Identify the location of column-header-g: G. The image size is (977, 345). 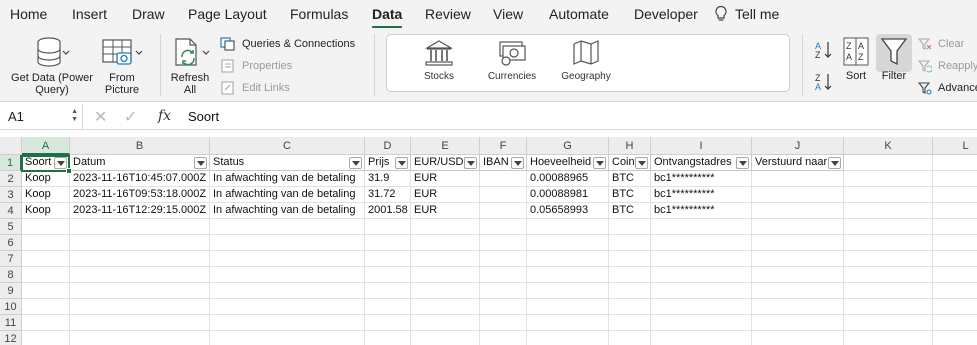
(568, 146).